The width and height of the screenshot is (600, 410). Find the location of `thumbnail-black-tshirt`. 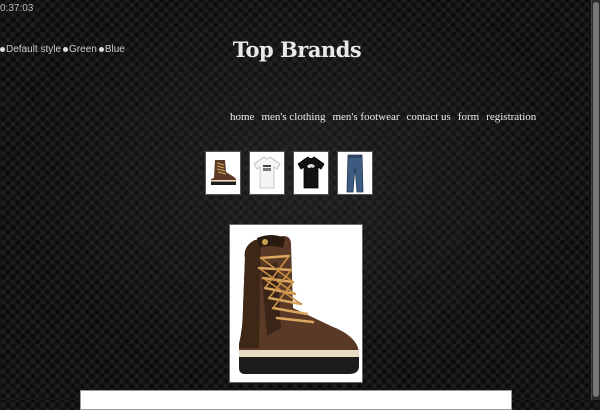

thumbnail-black-tshirt is located at coordinates (311, 173).